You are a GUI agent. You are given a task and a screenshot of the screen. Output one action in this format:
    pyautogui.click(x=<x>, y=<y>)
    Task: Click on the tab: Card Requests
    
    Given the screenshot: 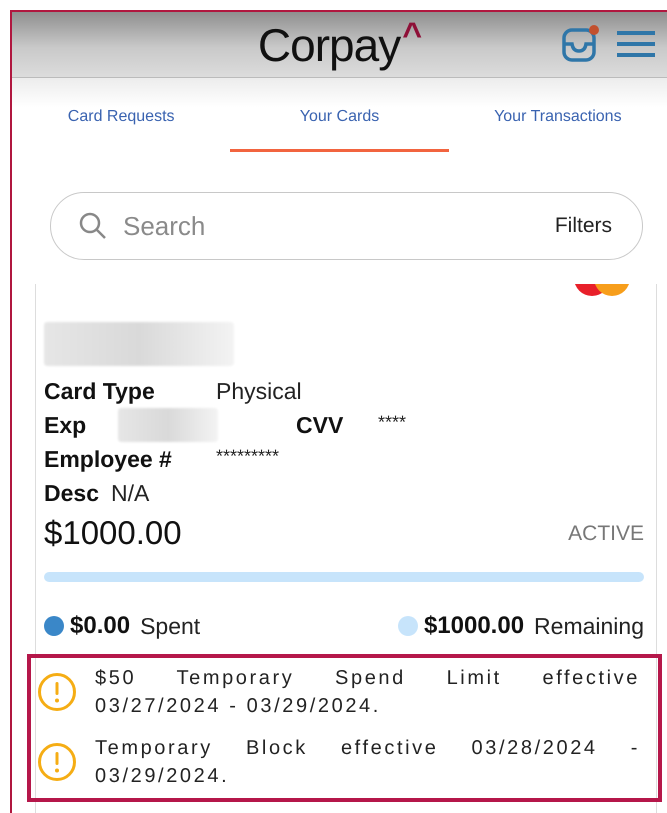 What is the action you would take?
    pyautogui.click(x=121, y=115)
    